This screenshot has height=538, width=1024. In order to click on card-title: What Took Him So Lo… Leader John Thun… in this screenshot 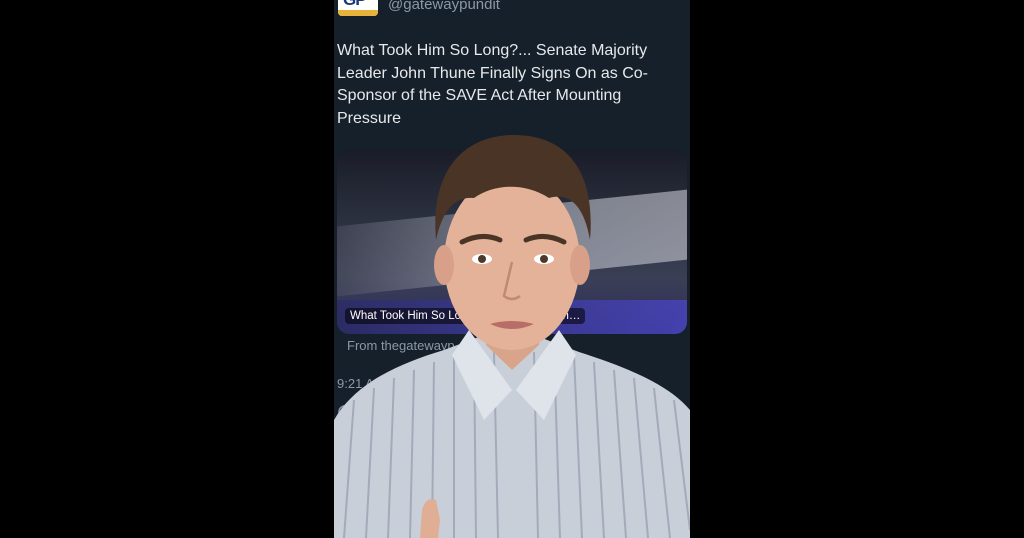, I will do `click(465, 316)`.